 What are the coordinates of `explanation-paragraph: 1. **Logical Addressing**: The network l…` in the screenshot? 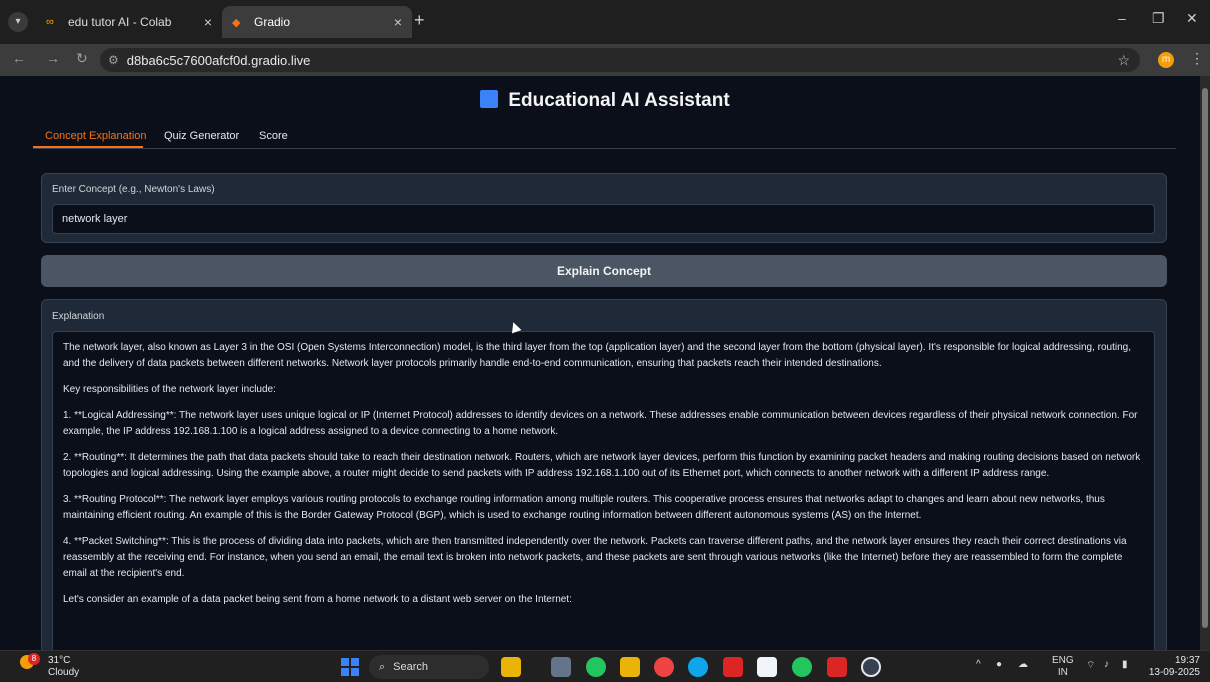 It's located at (600, 423).